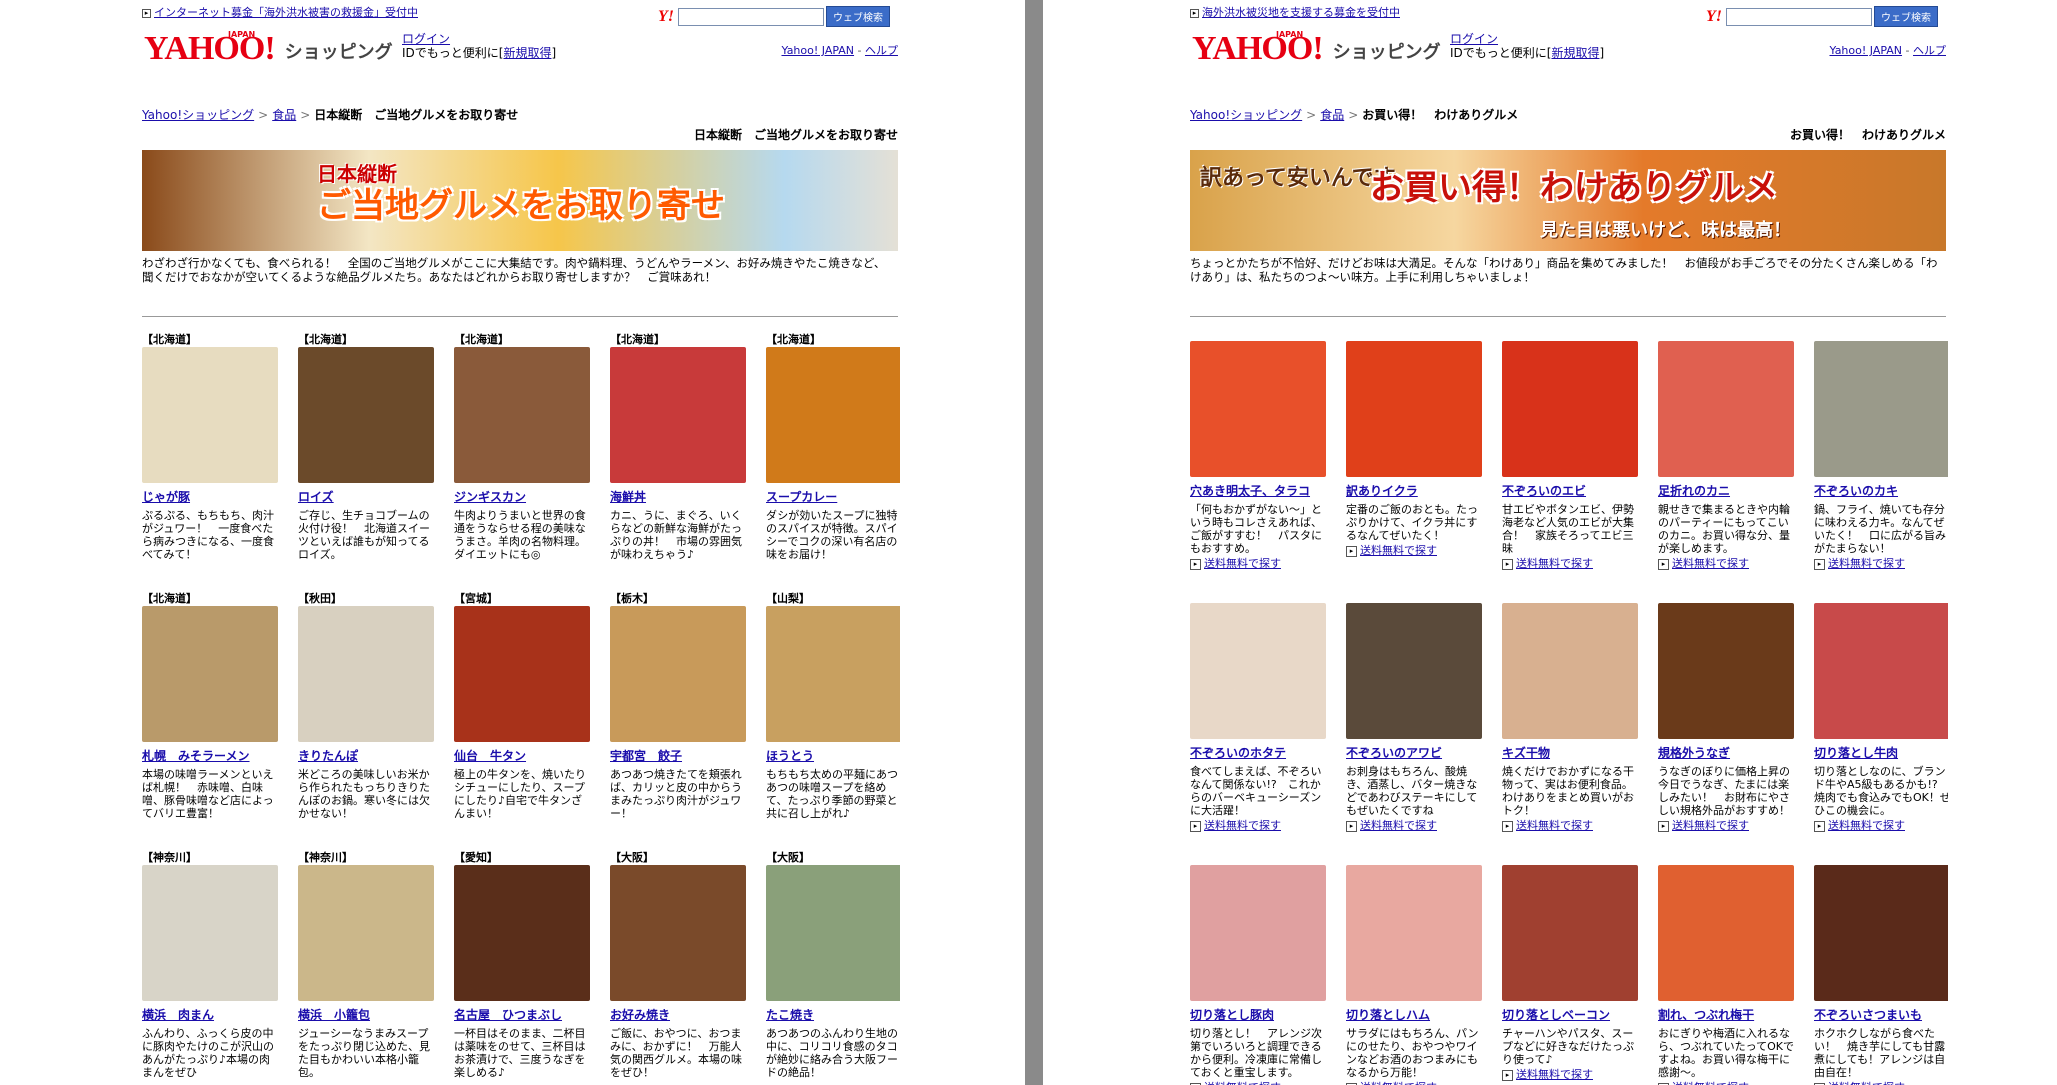  I want to click on breadcrumb-current: お買い得！ わけありグルメ, so click(1440, 115).